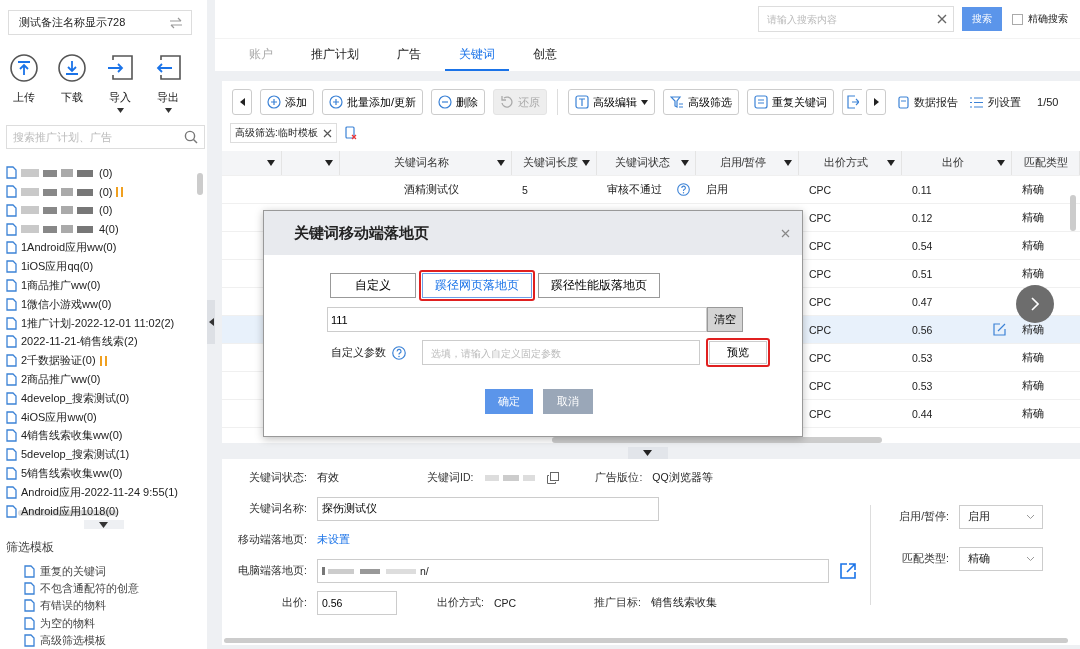 This screenshot has height=649, width=1080. I want to click on clear-button: 清空, so click(725, 319).